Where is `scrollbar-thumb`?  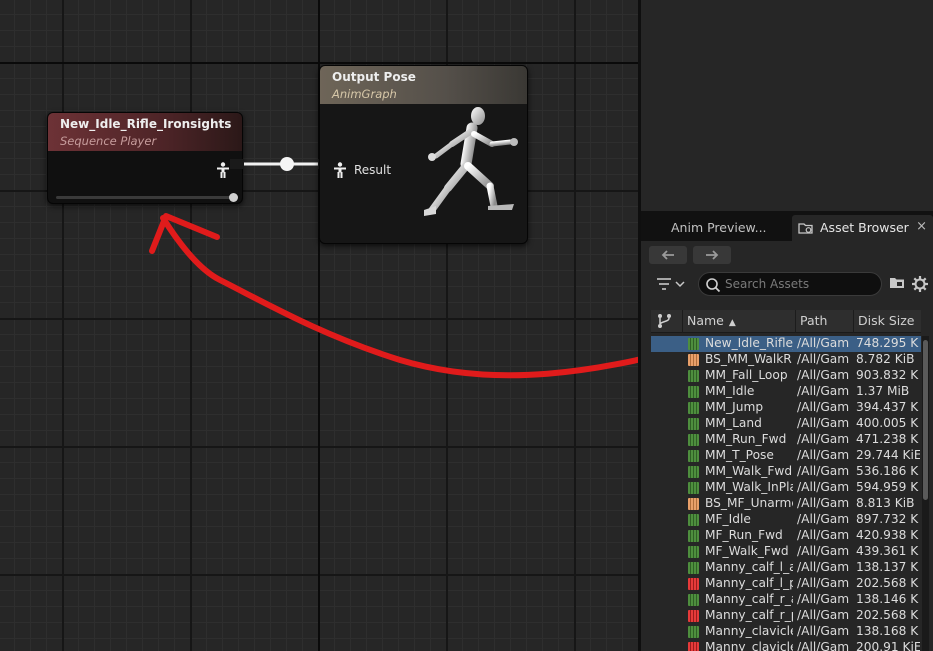
scrollbar-thumb is located at coordinates (925, 420).